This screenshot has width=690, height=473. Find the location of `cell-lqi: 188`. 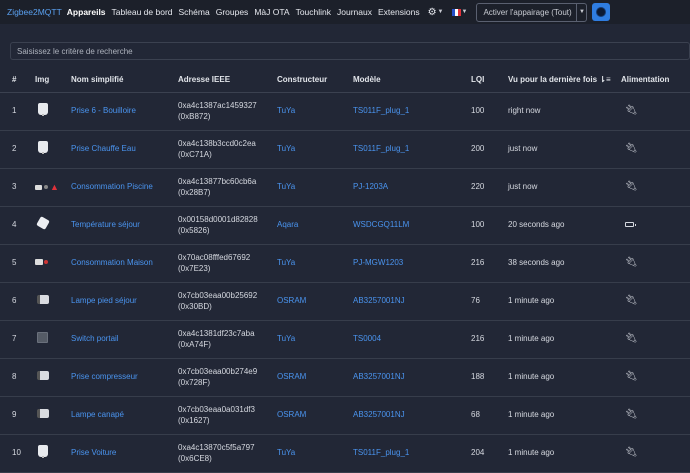

cell-lqi: 188 is located at coordinates (489, 377).